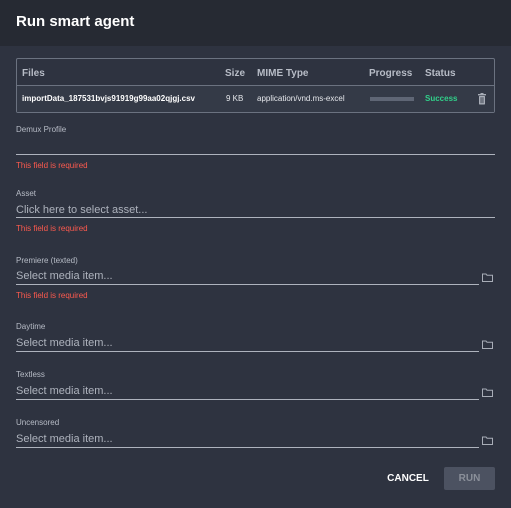  I want to click on column-header-progress: Progress, so click(391, 73).